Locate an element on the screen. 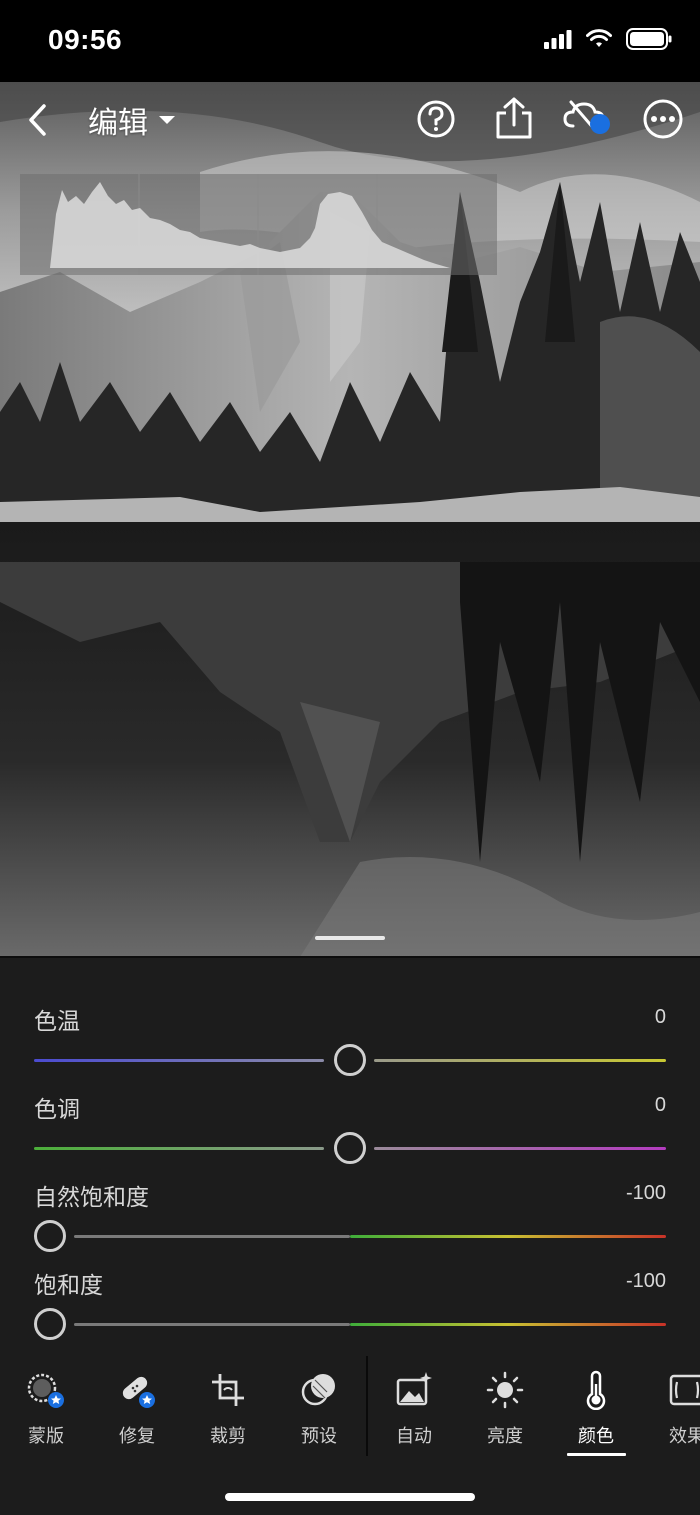 Image resolution: width=700 pixels, height=1515 pixels. share-button is located at coordinates (514, 118).